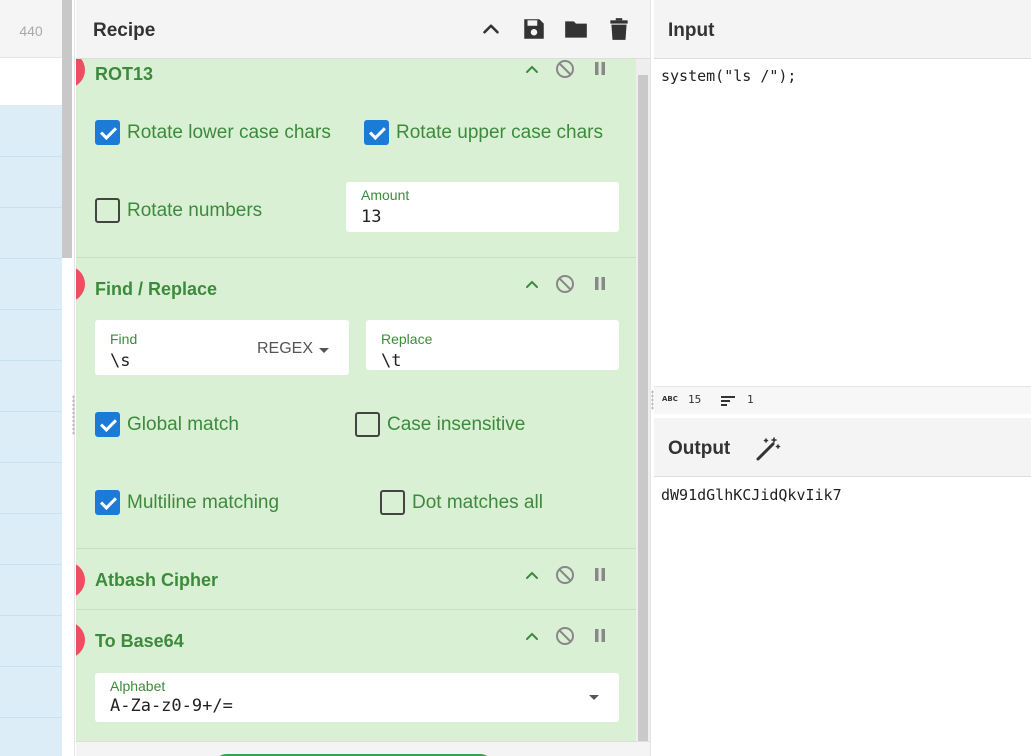 This screenshot has height=756, width=1031. What do you see at coordinates (750, 399) in the screenshot?
I see `input-line-count: 1` at bounding box center [750, 399].